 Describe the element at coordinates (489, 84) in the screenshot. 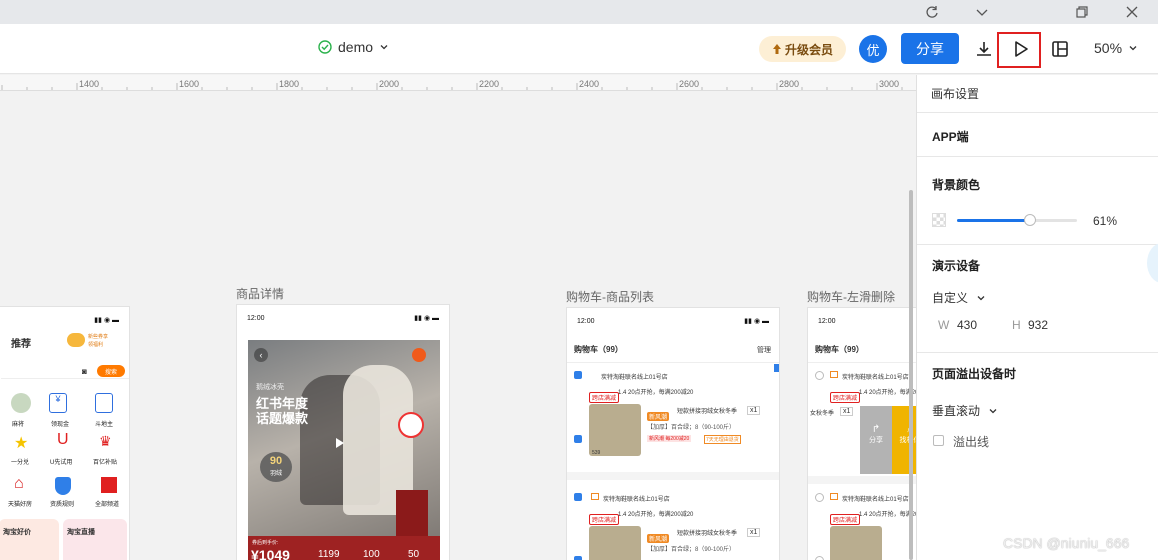

I see `ruler-label: 2200` at that location.